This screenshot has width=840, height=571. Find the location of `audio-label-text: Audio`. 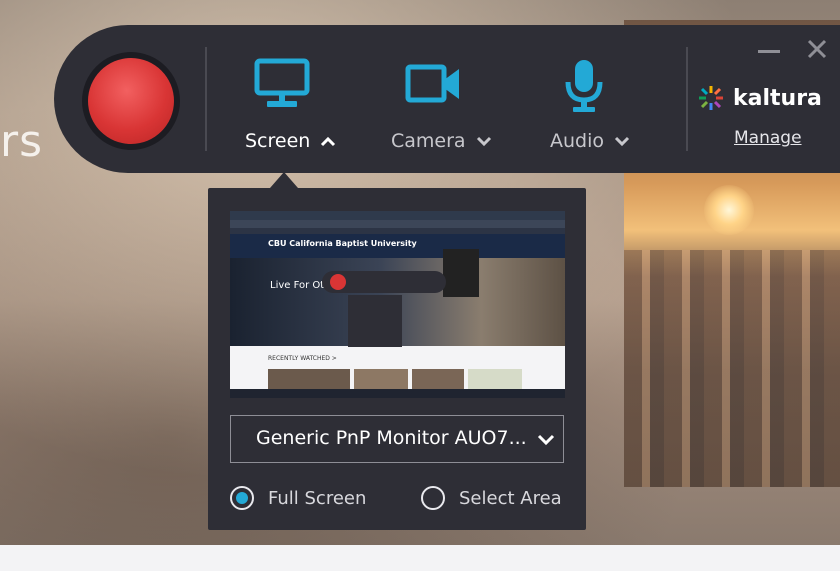

audio-label-text: Audio is located at coordinates (577, 141).